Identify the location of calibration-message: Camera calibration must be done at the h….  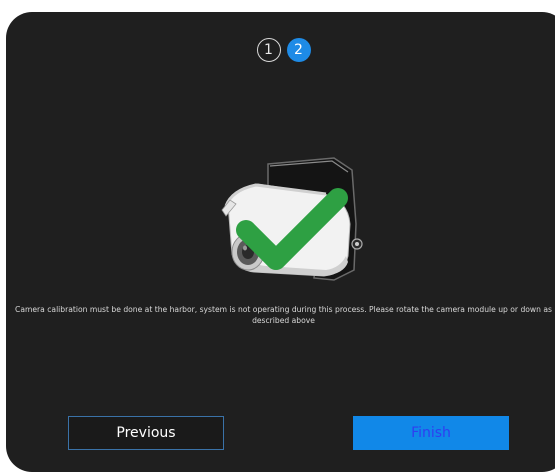
(283, 315).